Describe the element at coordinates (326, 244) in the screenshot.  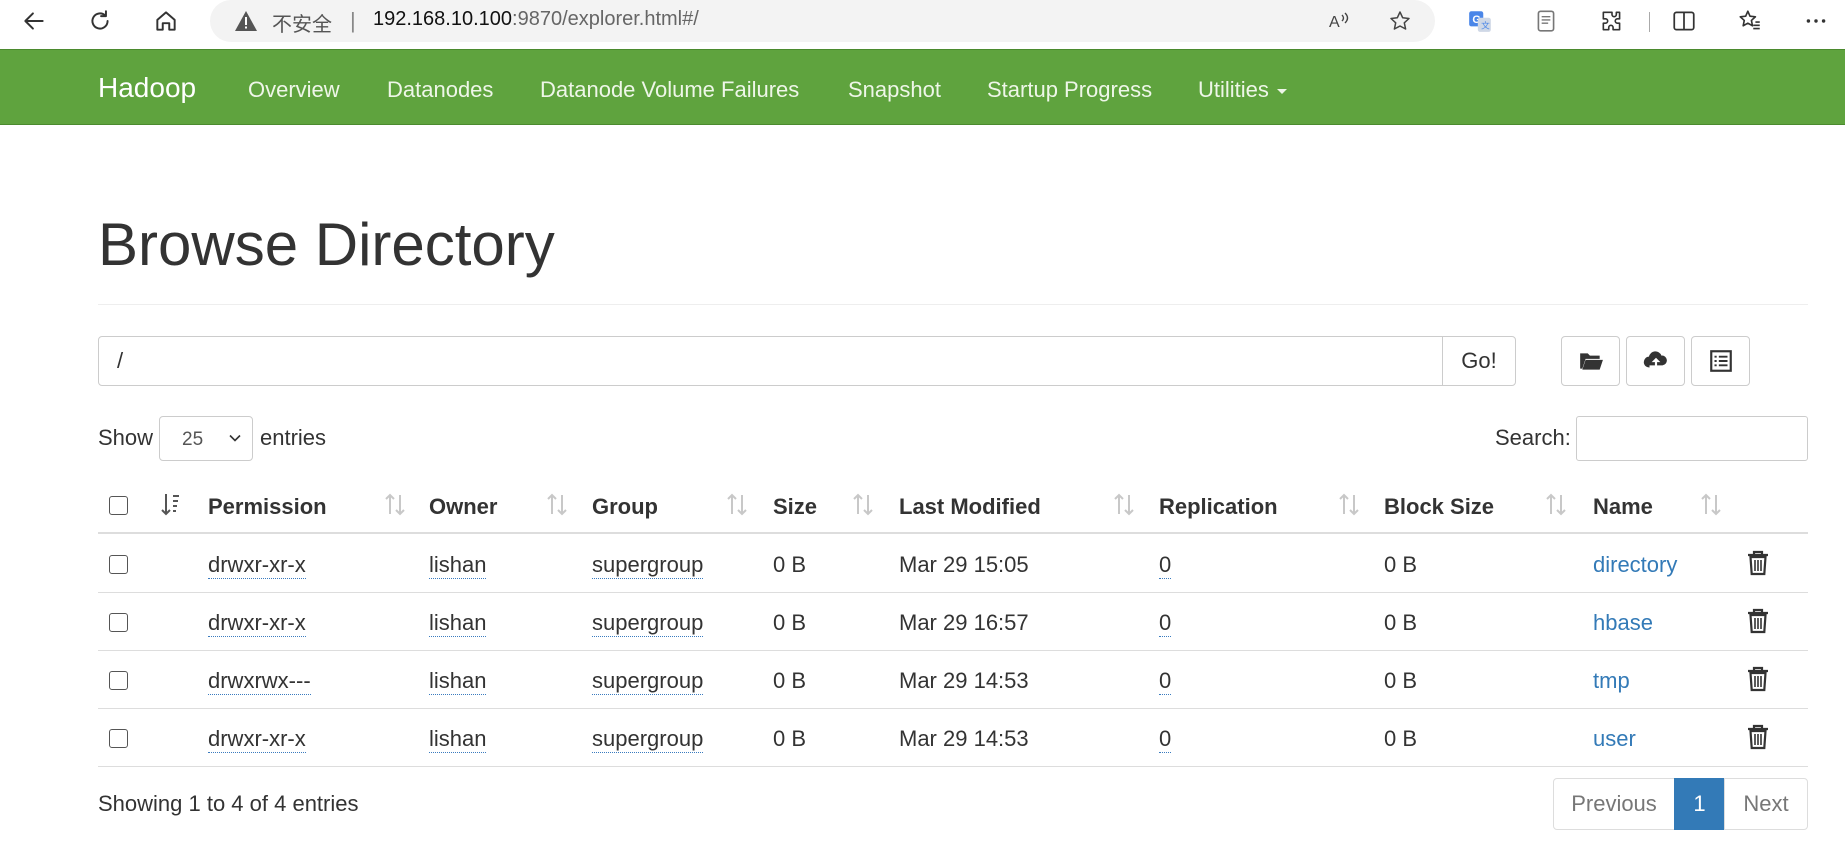
I see `page-title: Browse Directory` at that location.